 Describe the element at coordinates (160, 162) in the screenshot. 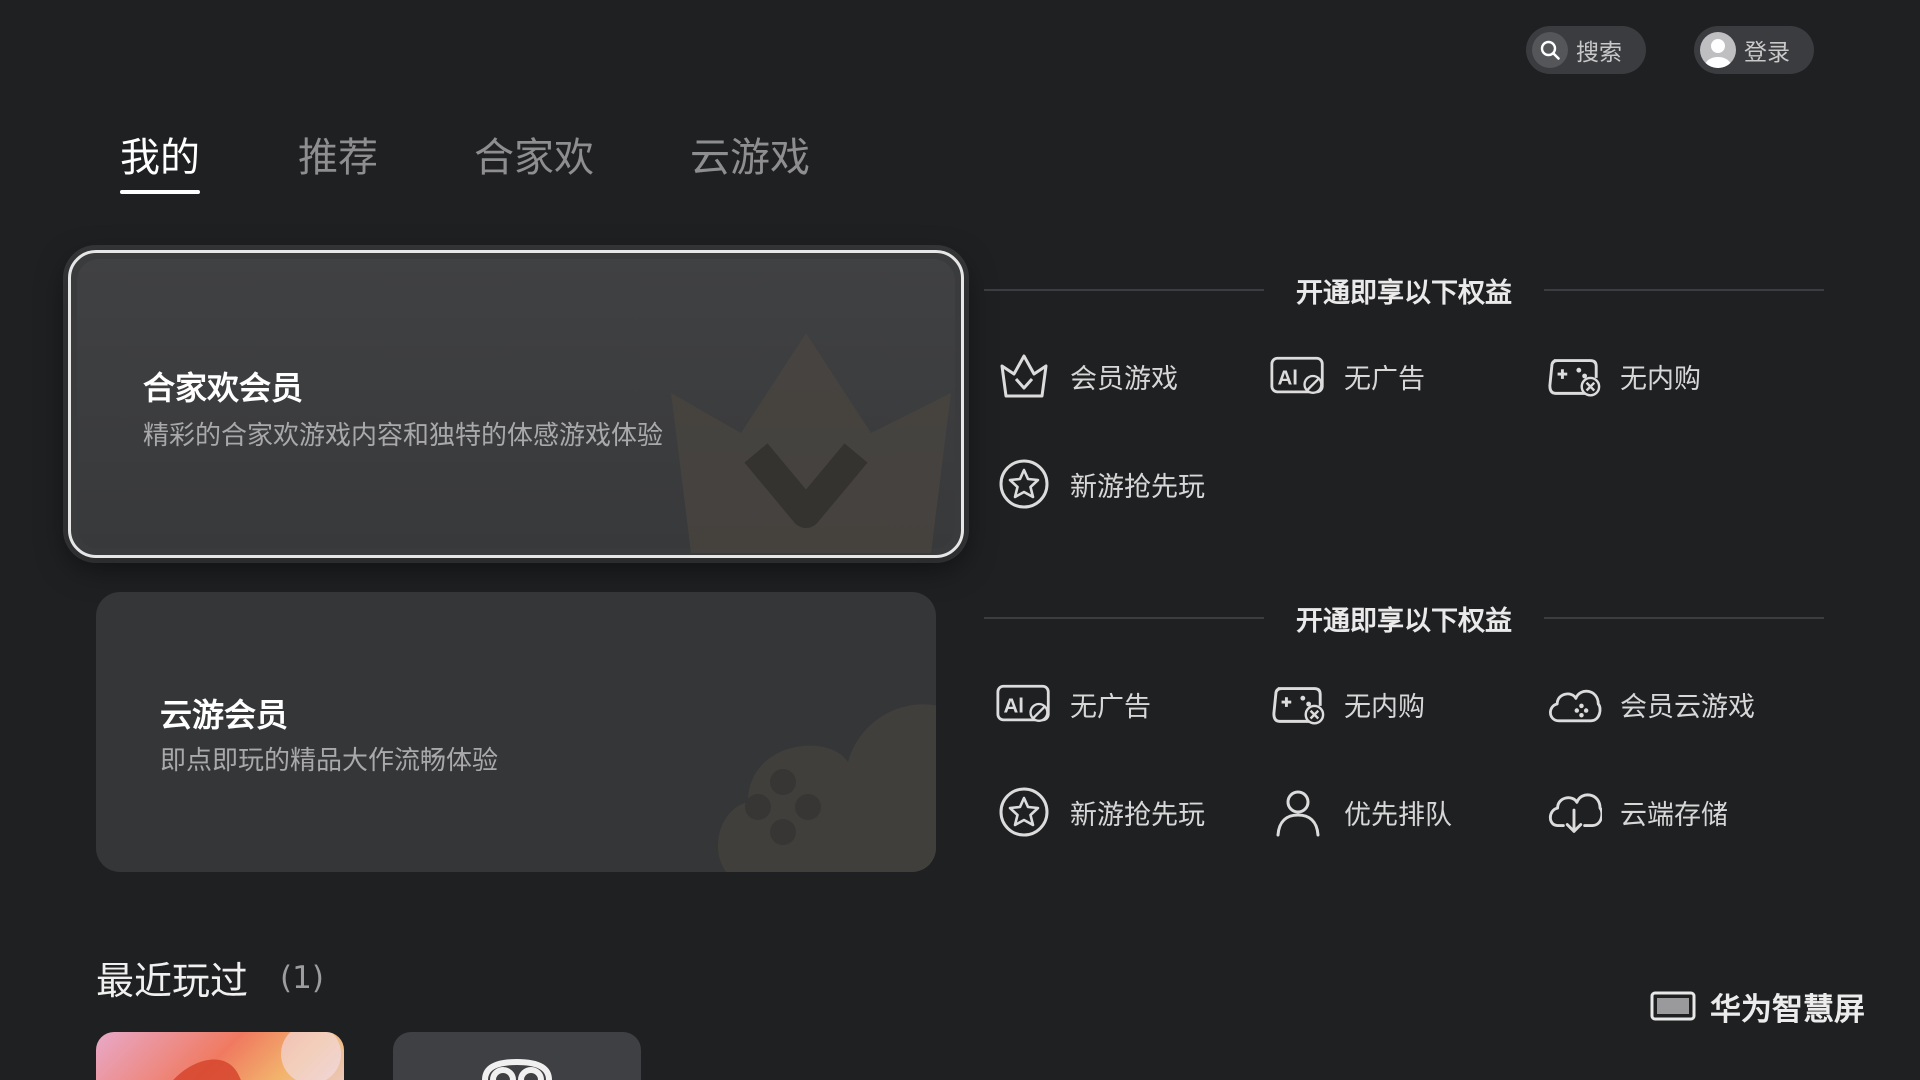

I see `tab-mine: 我的` at that location.